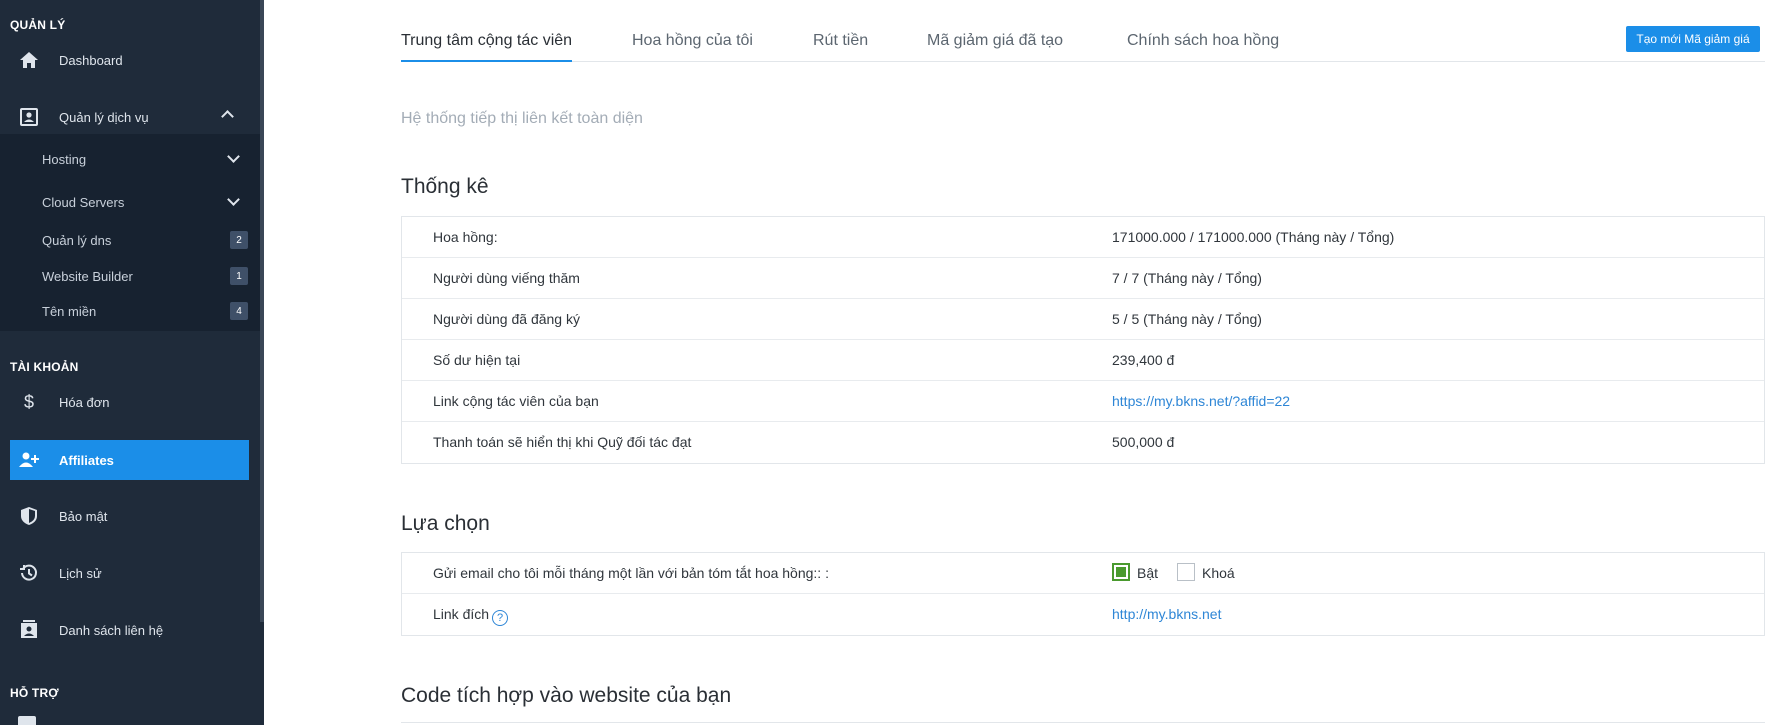 This screenshot has height=725, width=1780. Describe the element at coordinates (28, 401) in the screenshot. I see `dollar-icon: $` at that location.